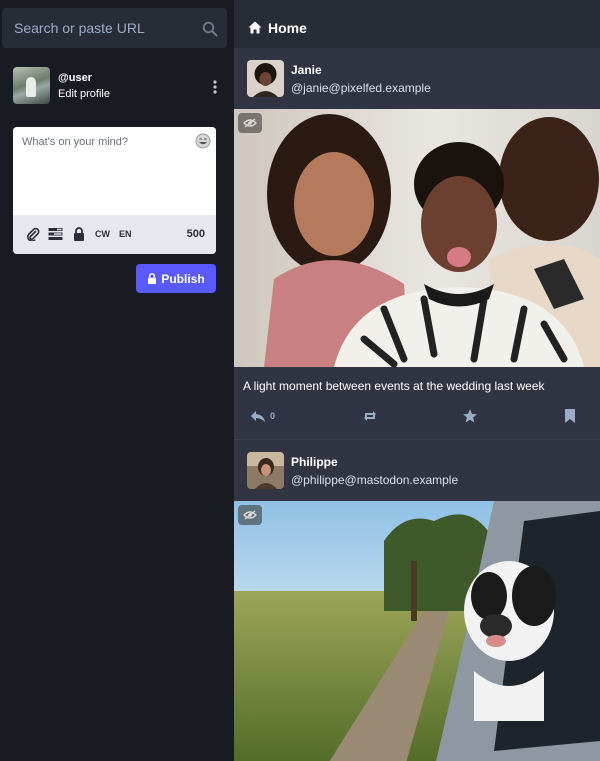 This screenshot has width=600, height=761. I want to click on column-title: Home, so click(287, 28).